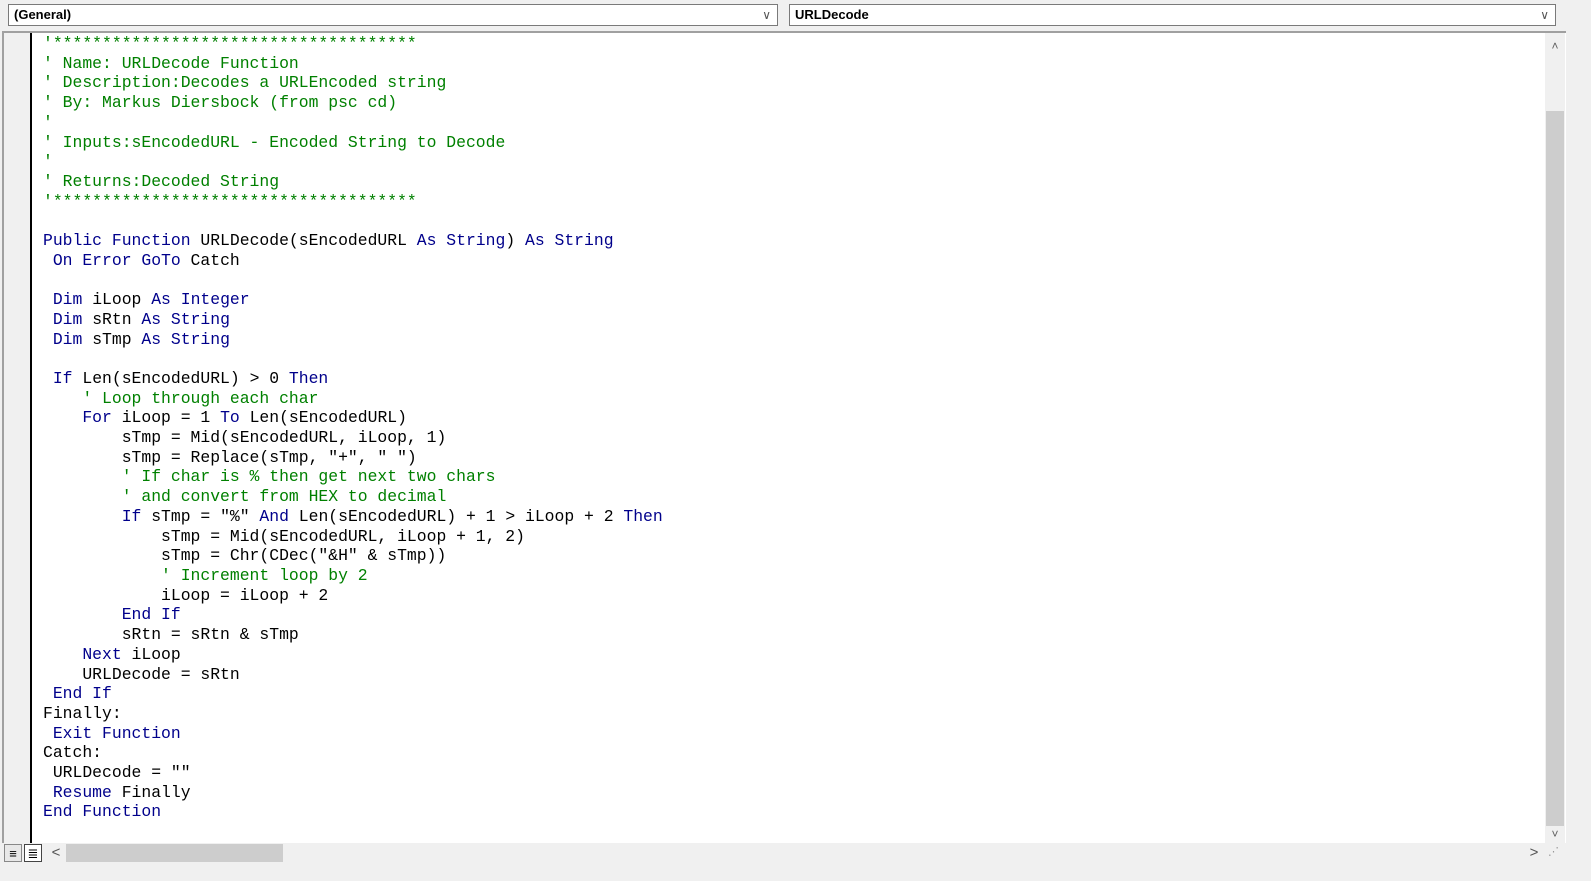 This screenshot has width=1591, height=881. What do you see at coordinates (230, 418) in the screenshot?
I see `code-keyword: To` at bounding box center [230, 418].